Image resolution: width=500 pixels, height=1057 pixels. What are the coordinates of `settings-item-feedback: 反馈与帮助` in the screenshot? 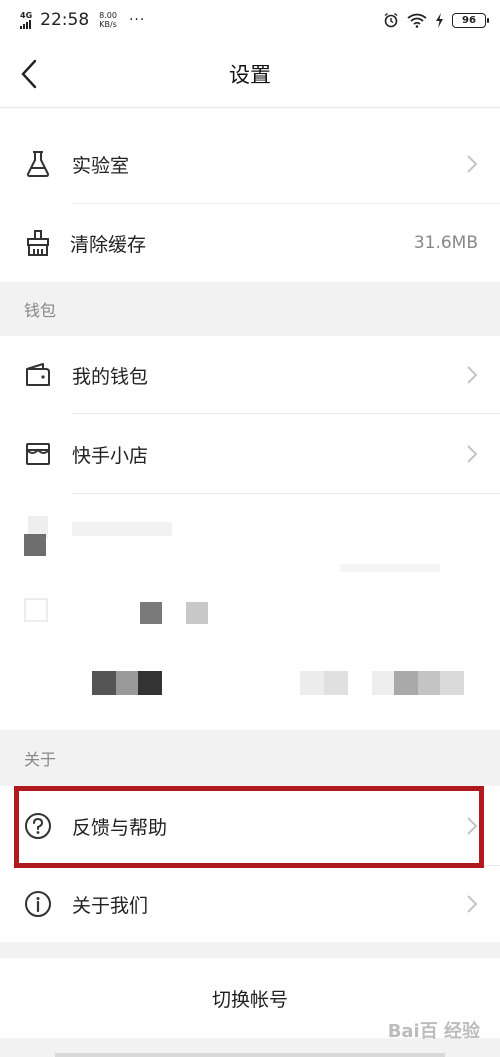 It's located at (250, 826).